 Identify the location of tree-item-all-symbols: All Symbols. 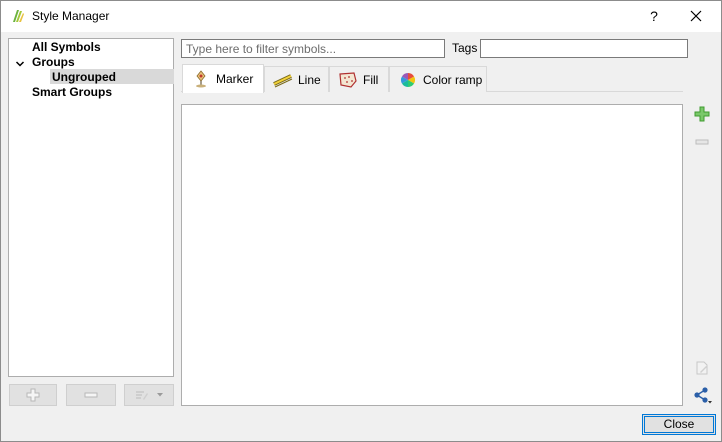
(66, 47).